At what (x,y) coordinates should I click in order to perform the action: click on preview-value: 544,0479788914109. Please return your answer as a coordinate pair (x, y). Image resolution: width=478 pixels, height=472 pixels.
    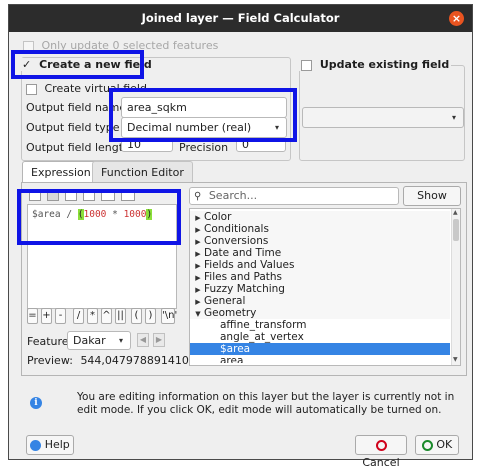
    Looking at the image, I should click on (138, 360).